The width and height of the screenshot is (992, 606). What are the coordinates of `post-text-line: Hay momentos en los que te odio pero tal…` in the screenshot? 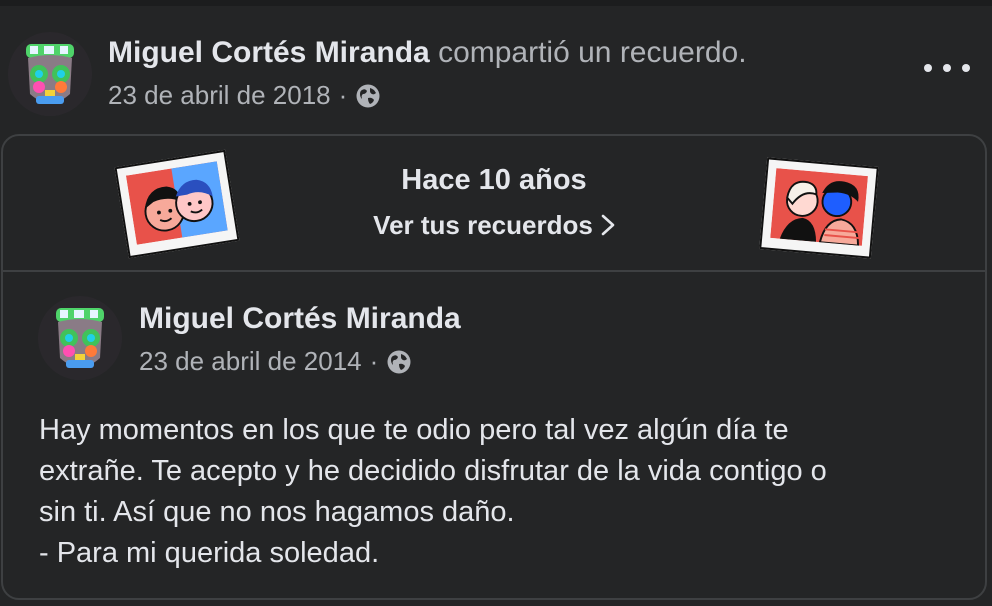 It's located at (414, 430).